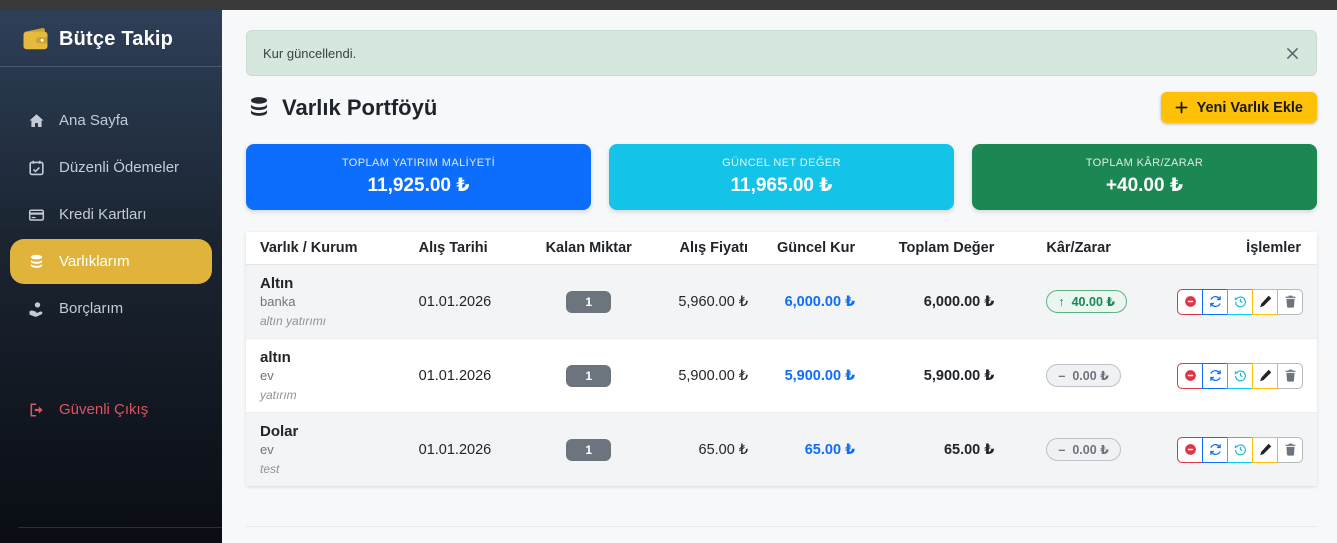  Describe the element at coordinates (116, 38) in the screenshot. I see `app-title: Bütçe Takip` at that location.